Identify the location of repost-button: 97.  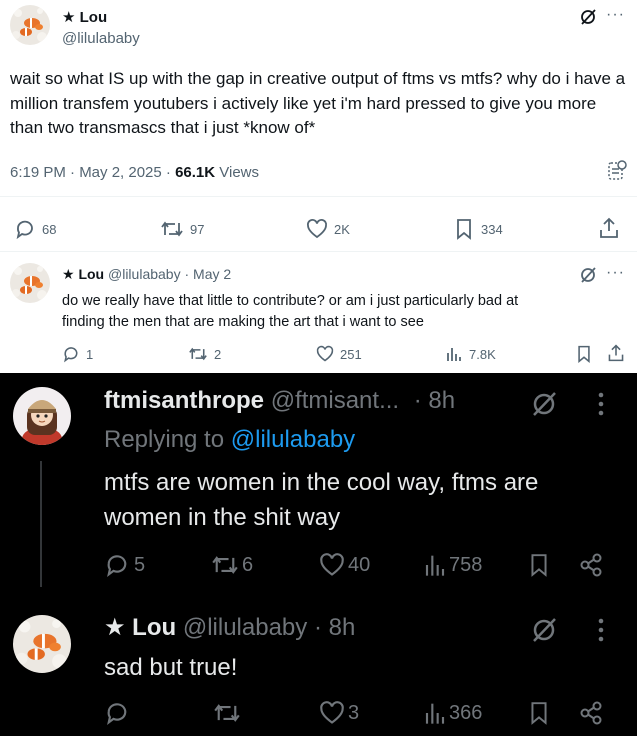
(182, 229).